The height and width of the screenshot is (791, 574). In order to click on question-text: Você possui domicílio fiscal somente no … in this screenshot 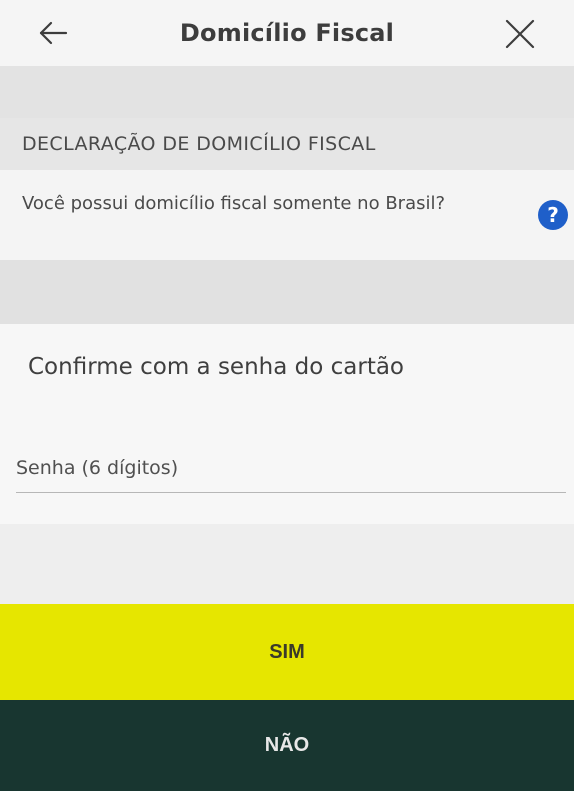, I will do `click(234, 203)`.